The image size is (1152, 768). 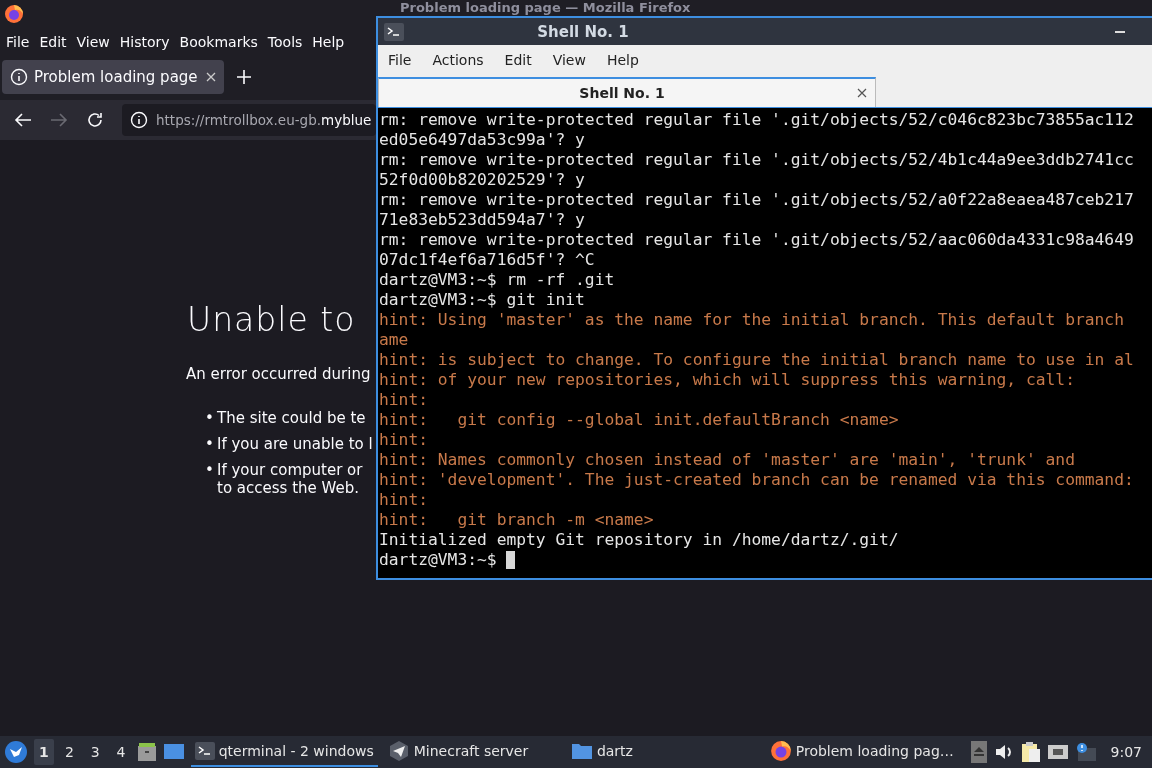 What do you see at coordinates (639, 540) in the screenshot?
I see `output-line: Initialized empty Git repository in /home/dartz/.git/` at bounding box center [639, 540].